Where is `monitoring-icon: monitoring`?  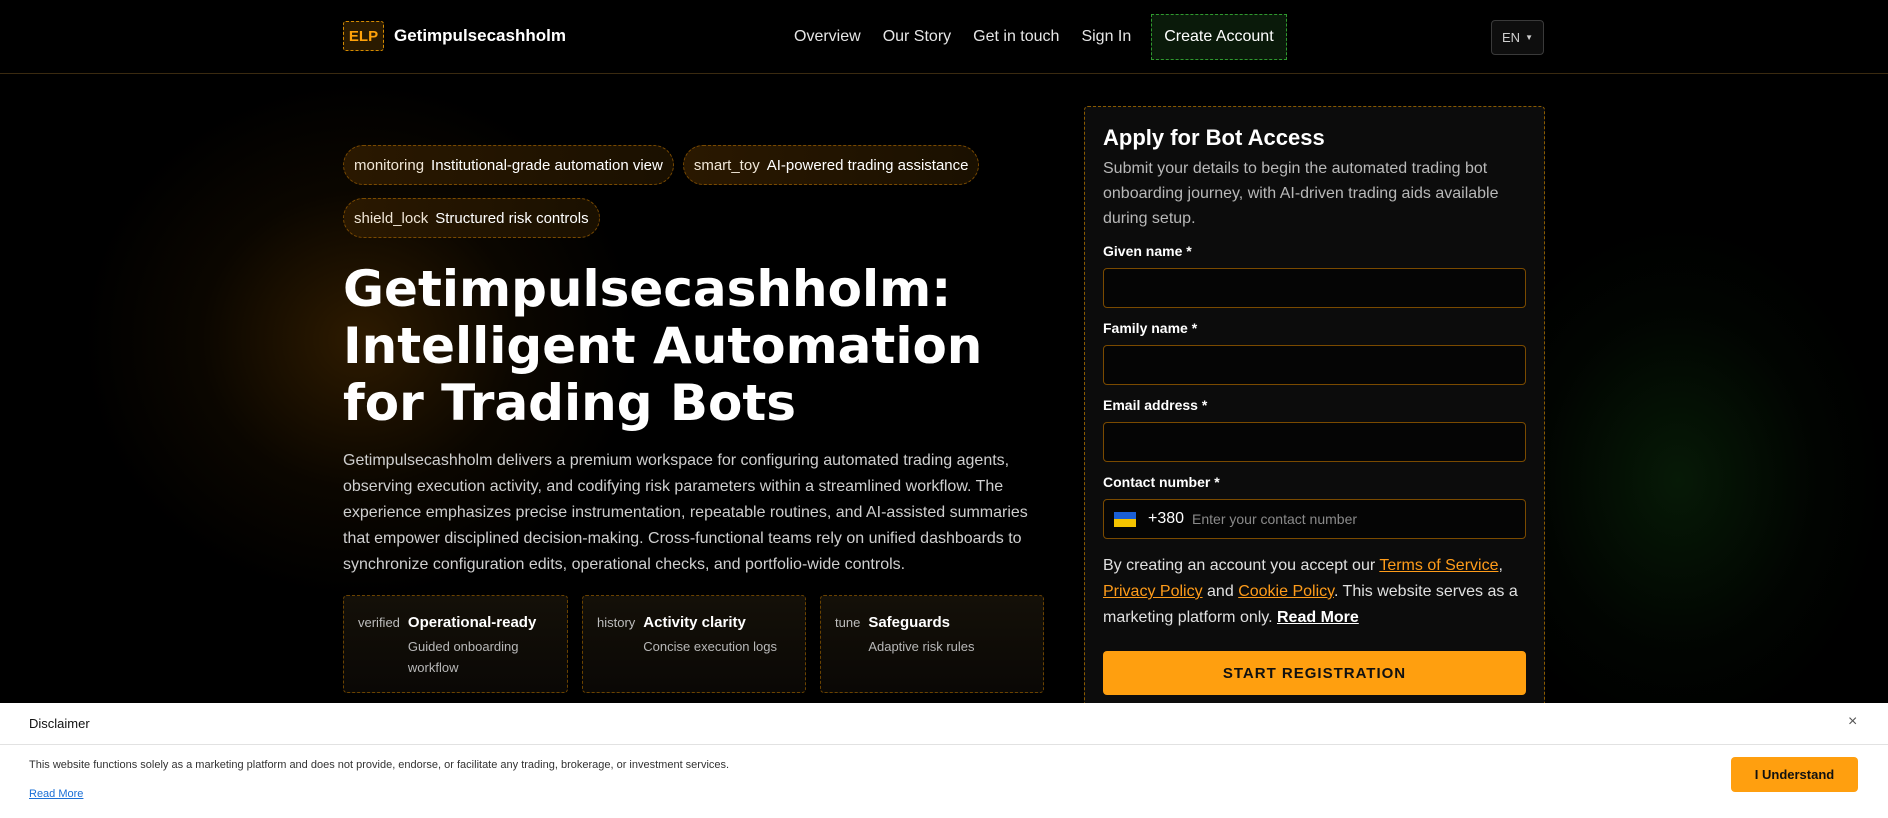 monitoring-icon: monitoring is located at coordinates (389, 165).